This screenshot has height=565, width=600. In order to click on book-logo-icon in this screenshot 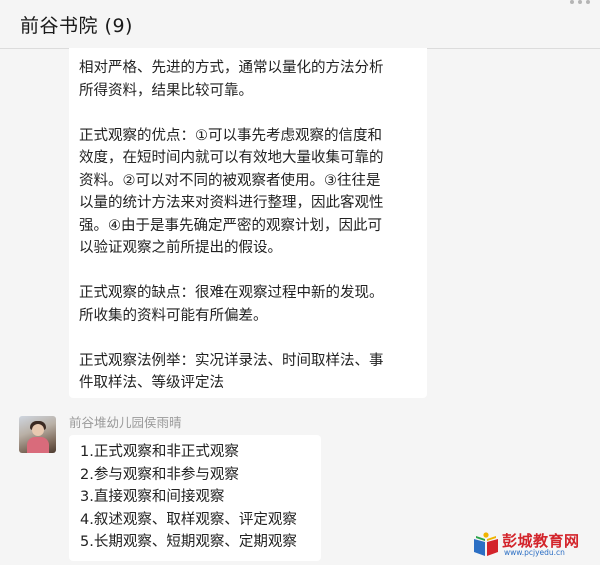, I will do `click(486, 544)`.